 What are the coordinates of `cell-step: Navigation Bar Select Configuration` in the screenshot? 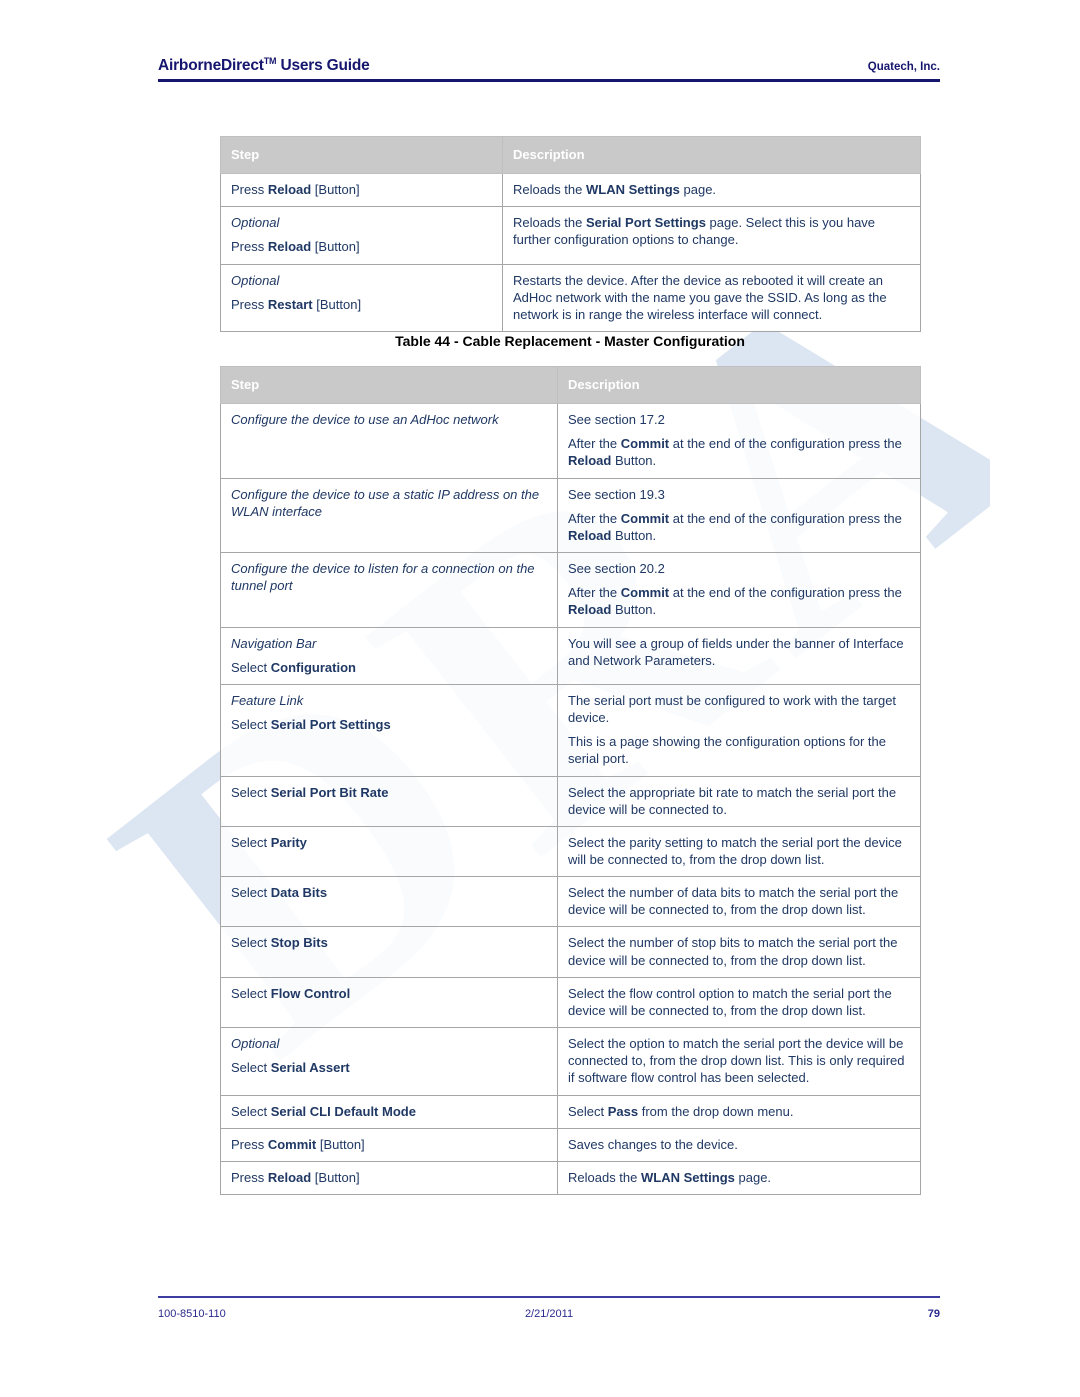 It's located at (389, 655).